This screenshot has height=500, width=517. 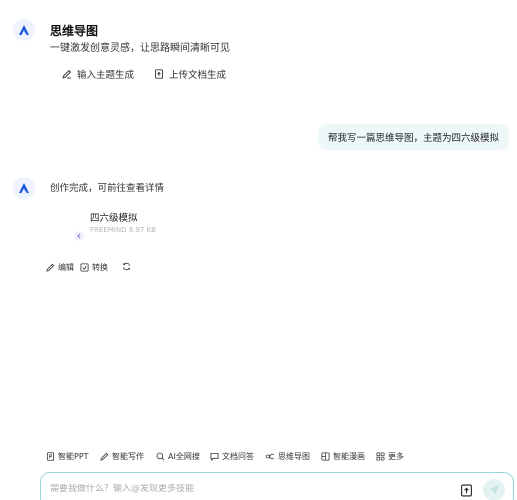 I want to click on assistant-avatar, so click(x=24, y=30).